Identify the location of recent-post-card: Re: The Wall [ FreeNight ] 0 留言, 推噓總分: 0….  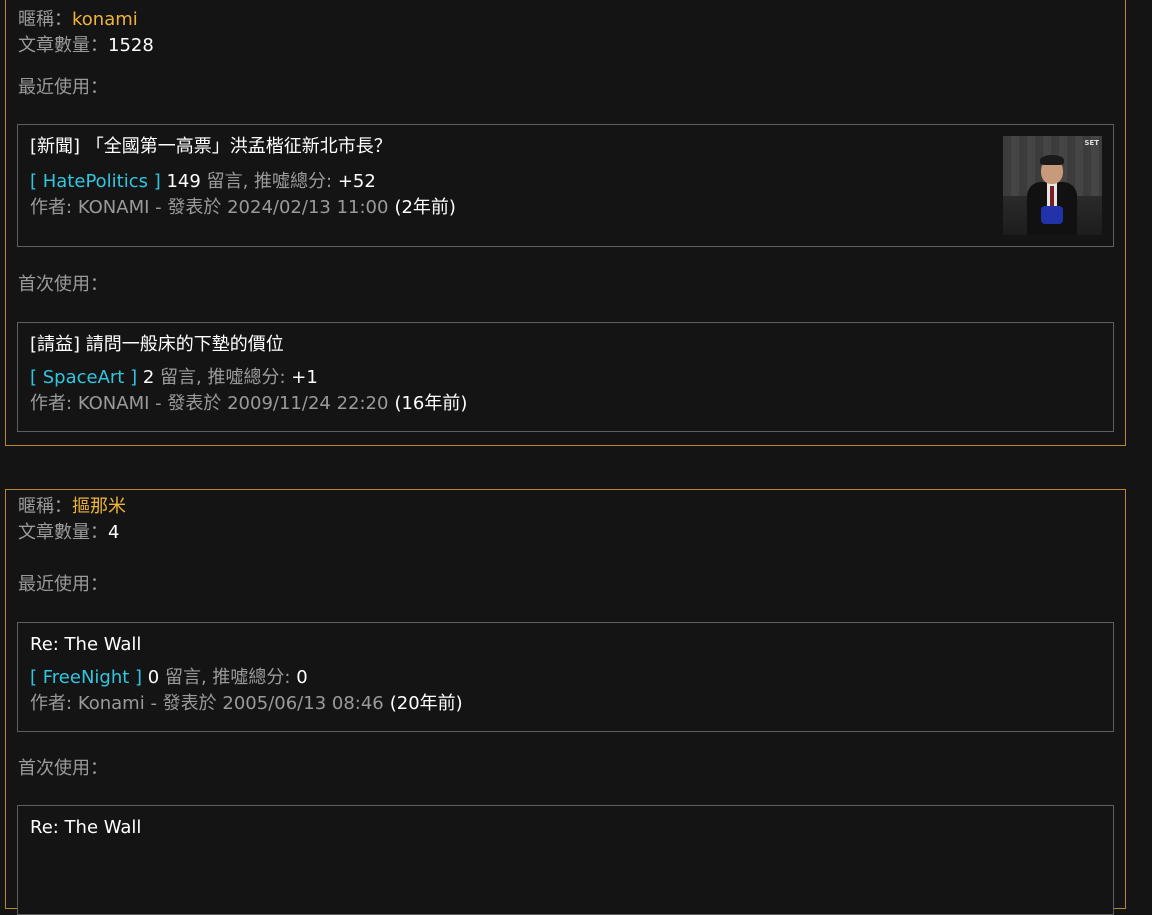
(565, 677).